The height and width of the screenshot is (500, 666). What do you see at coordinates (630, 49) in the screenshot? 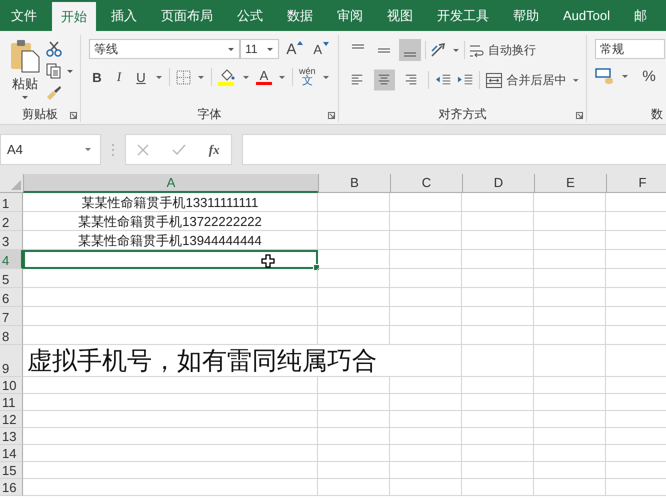
I see `number-format-field: 常规` at bounding box center [630, 49].